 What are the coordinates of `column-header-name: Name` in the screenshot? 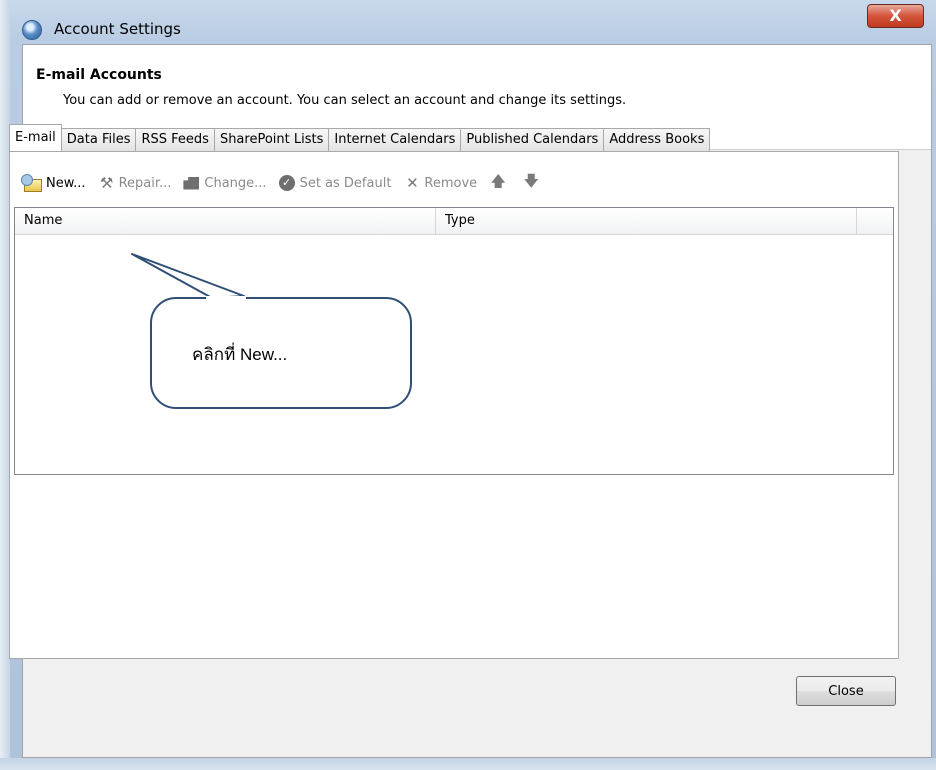 It's located at (225, 221).